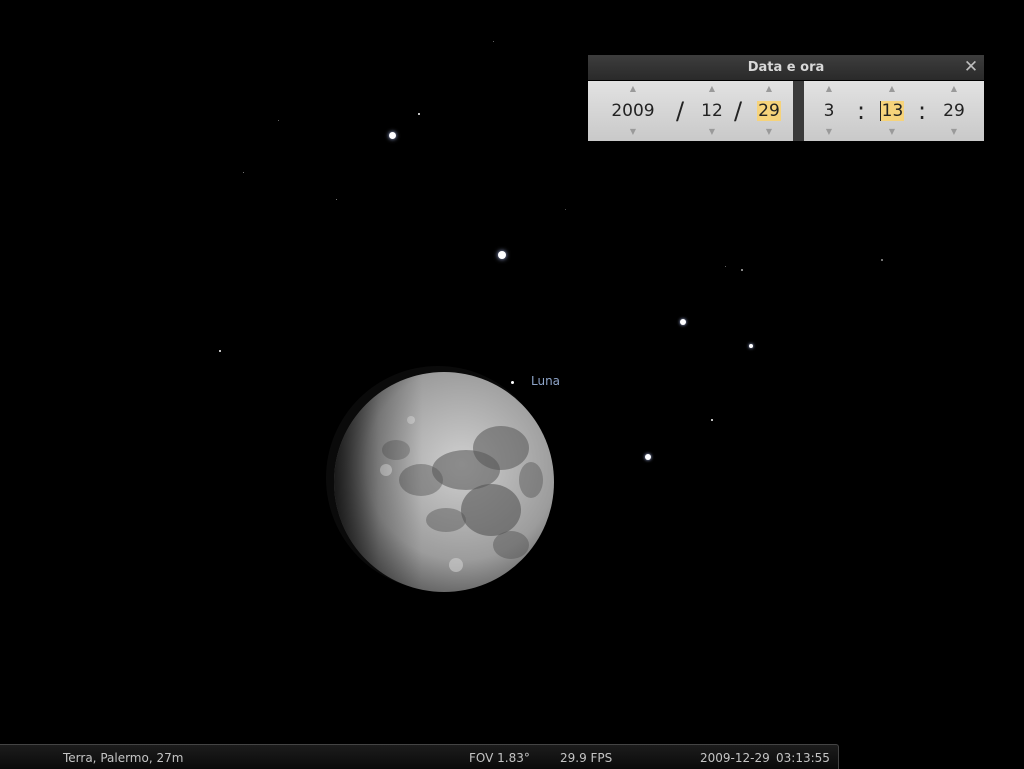 The image size is (1024, 769). I want to click on dialog-divider, so click(798, 111).